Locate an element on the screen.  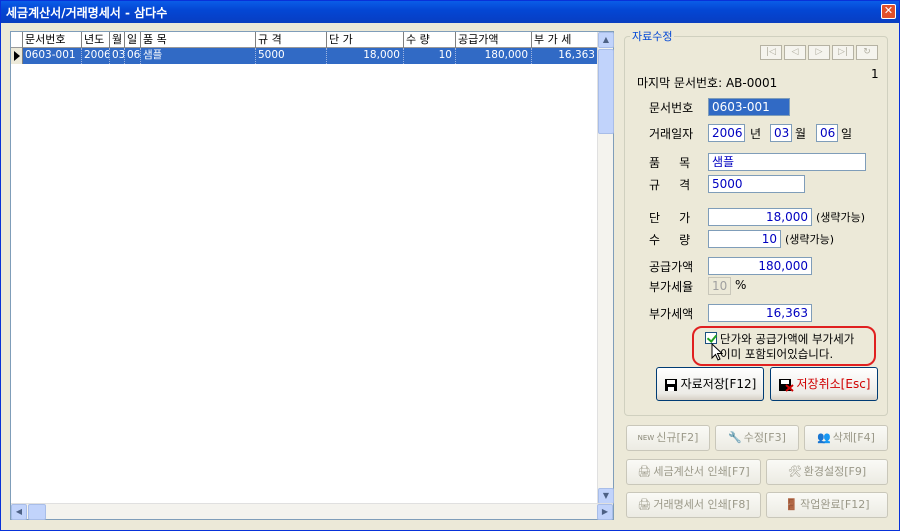
edit-record-icon: 🔧 is located at coordinates (735, 437).